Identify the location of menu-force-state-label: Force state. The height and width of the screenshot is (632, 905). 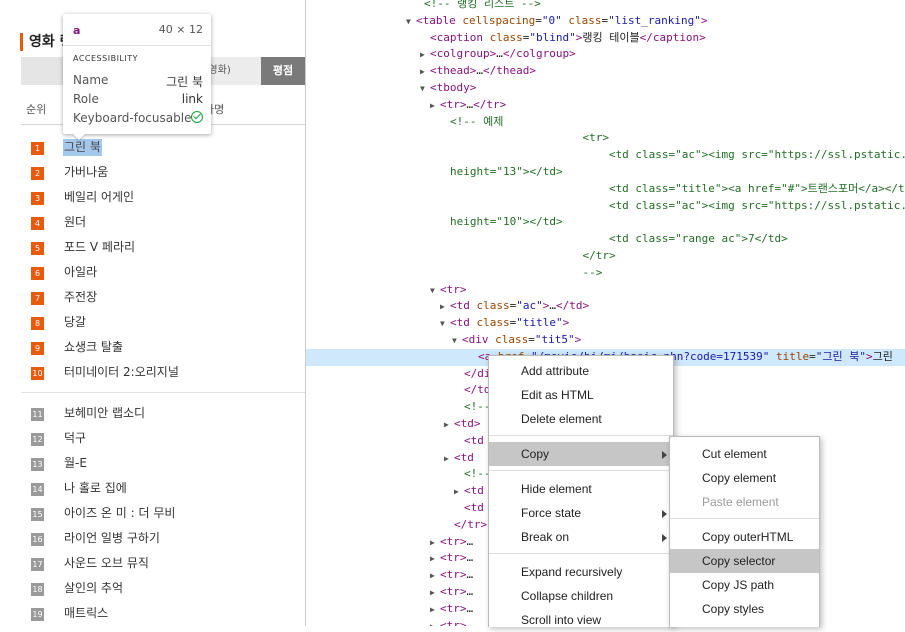
(551, 513).